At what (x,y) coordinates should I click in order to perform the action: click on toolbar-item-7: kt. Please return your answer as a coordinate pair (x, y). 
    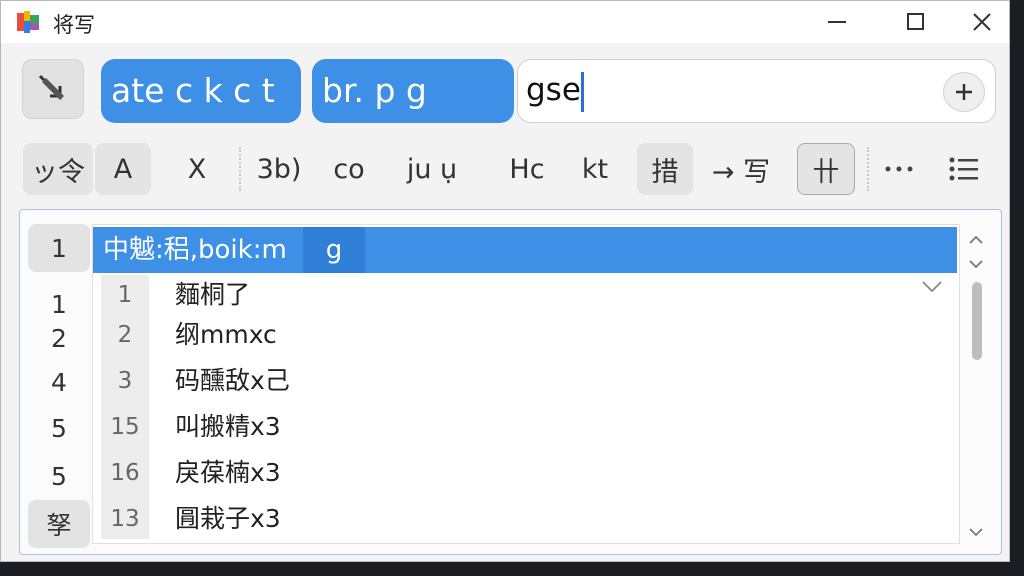
    Looking at the image, I should click on (595, 169).